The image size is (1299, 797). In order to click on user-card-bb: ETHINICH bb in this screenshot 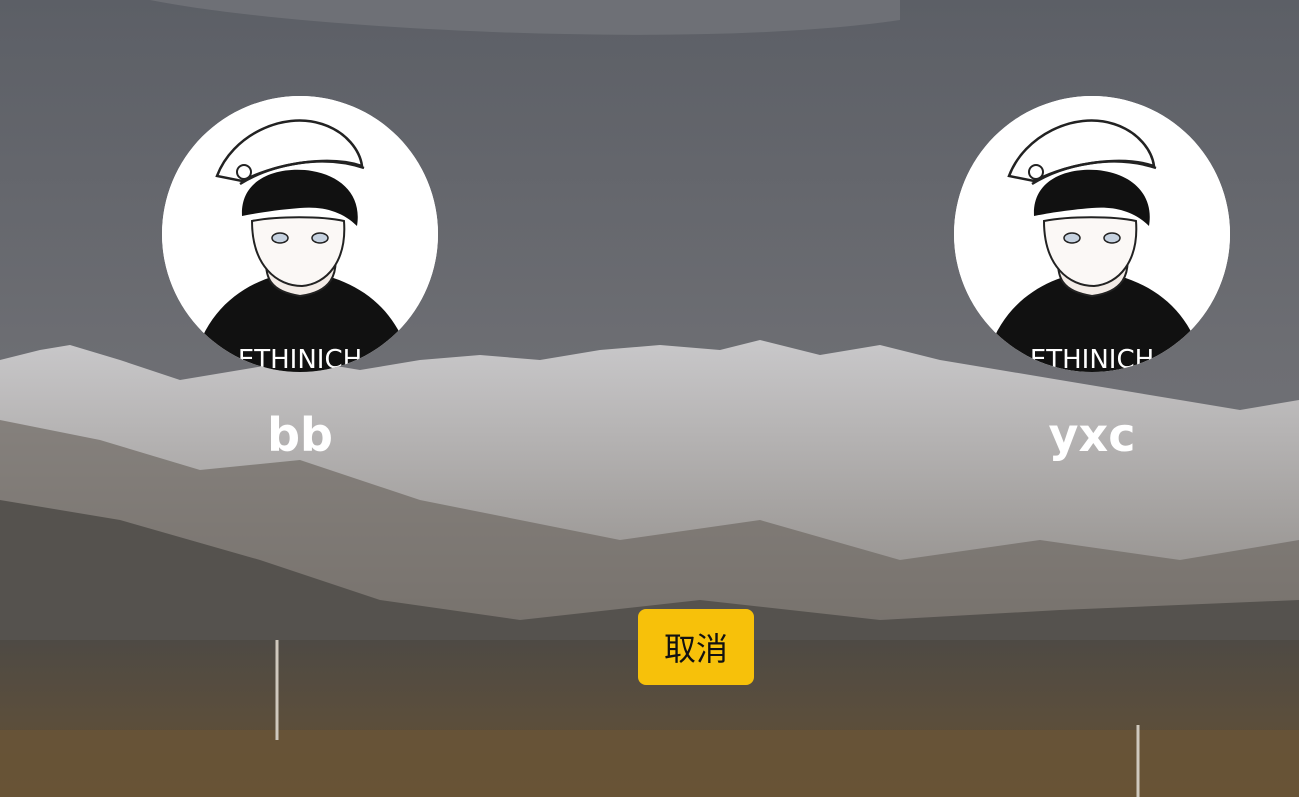, I will do `click(300, 278)`.